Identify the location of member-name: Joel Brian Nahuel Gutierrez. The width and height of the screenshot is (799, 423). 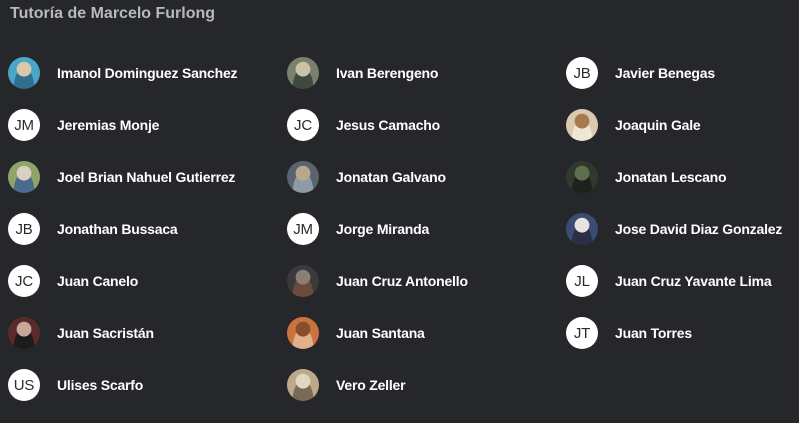
(146, 177).